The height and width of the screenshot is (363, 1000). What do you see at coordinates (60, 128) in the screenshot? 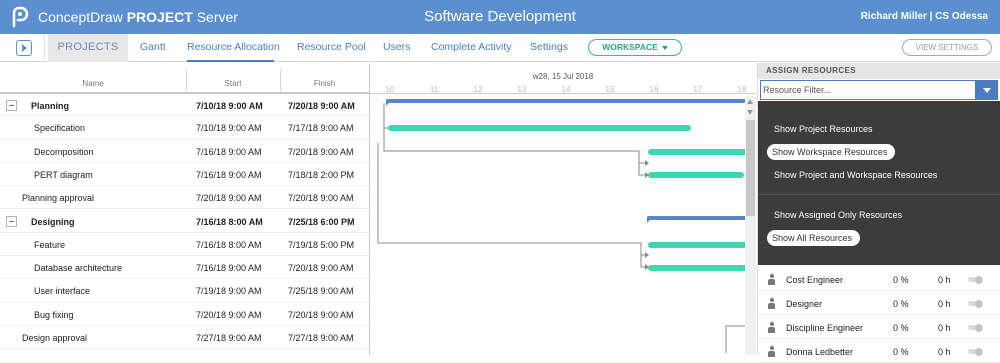
I see `task-name: Specification` at bounding box center [60, 128].